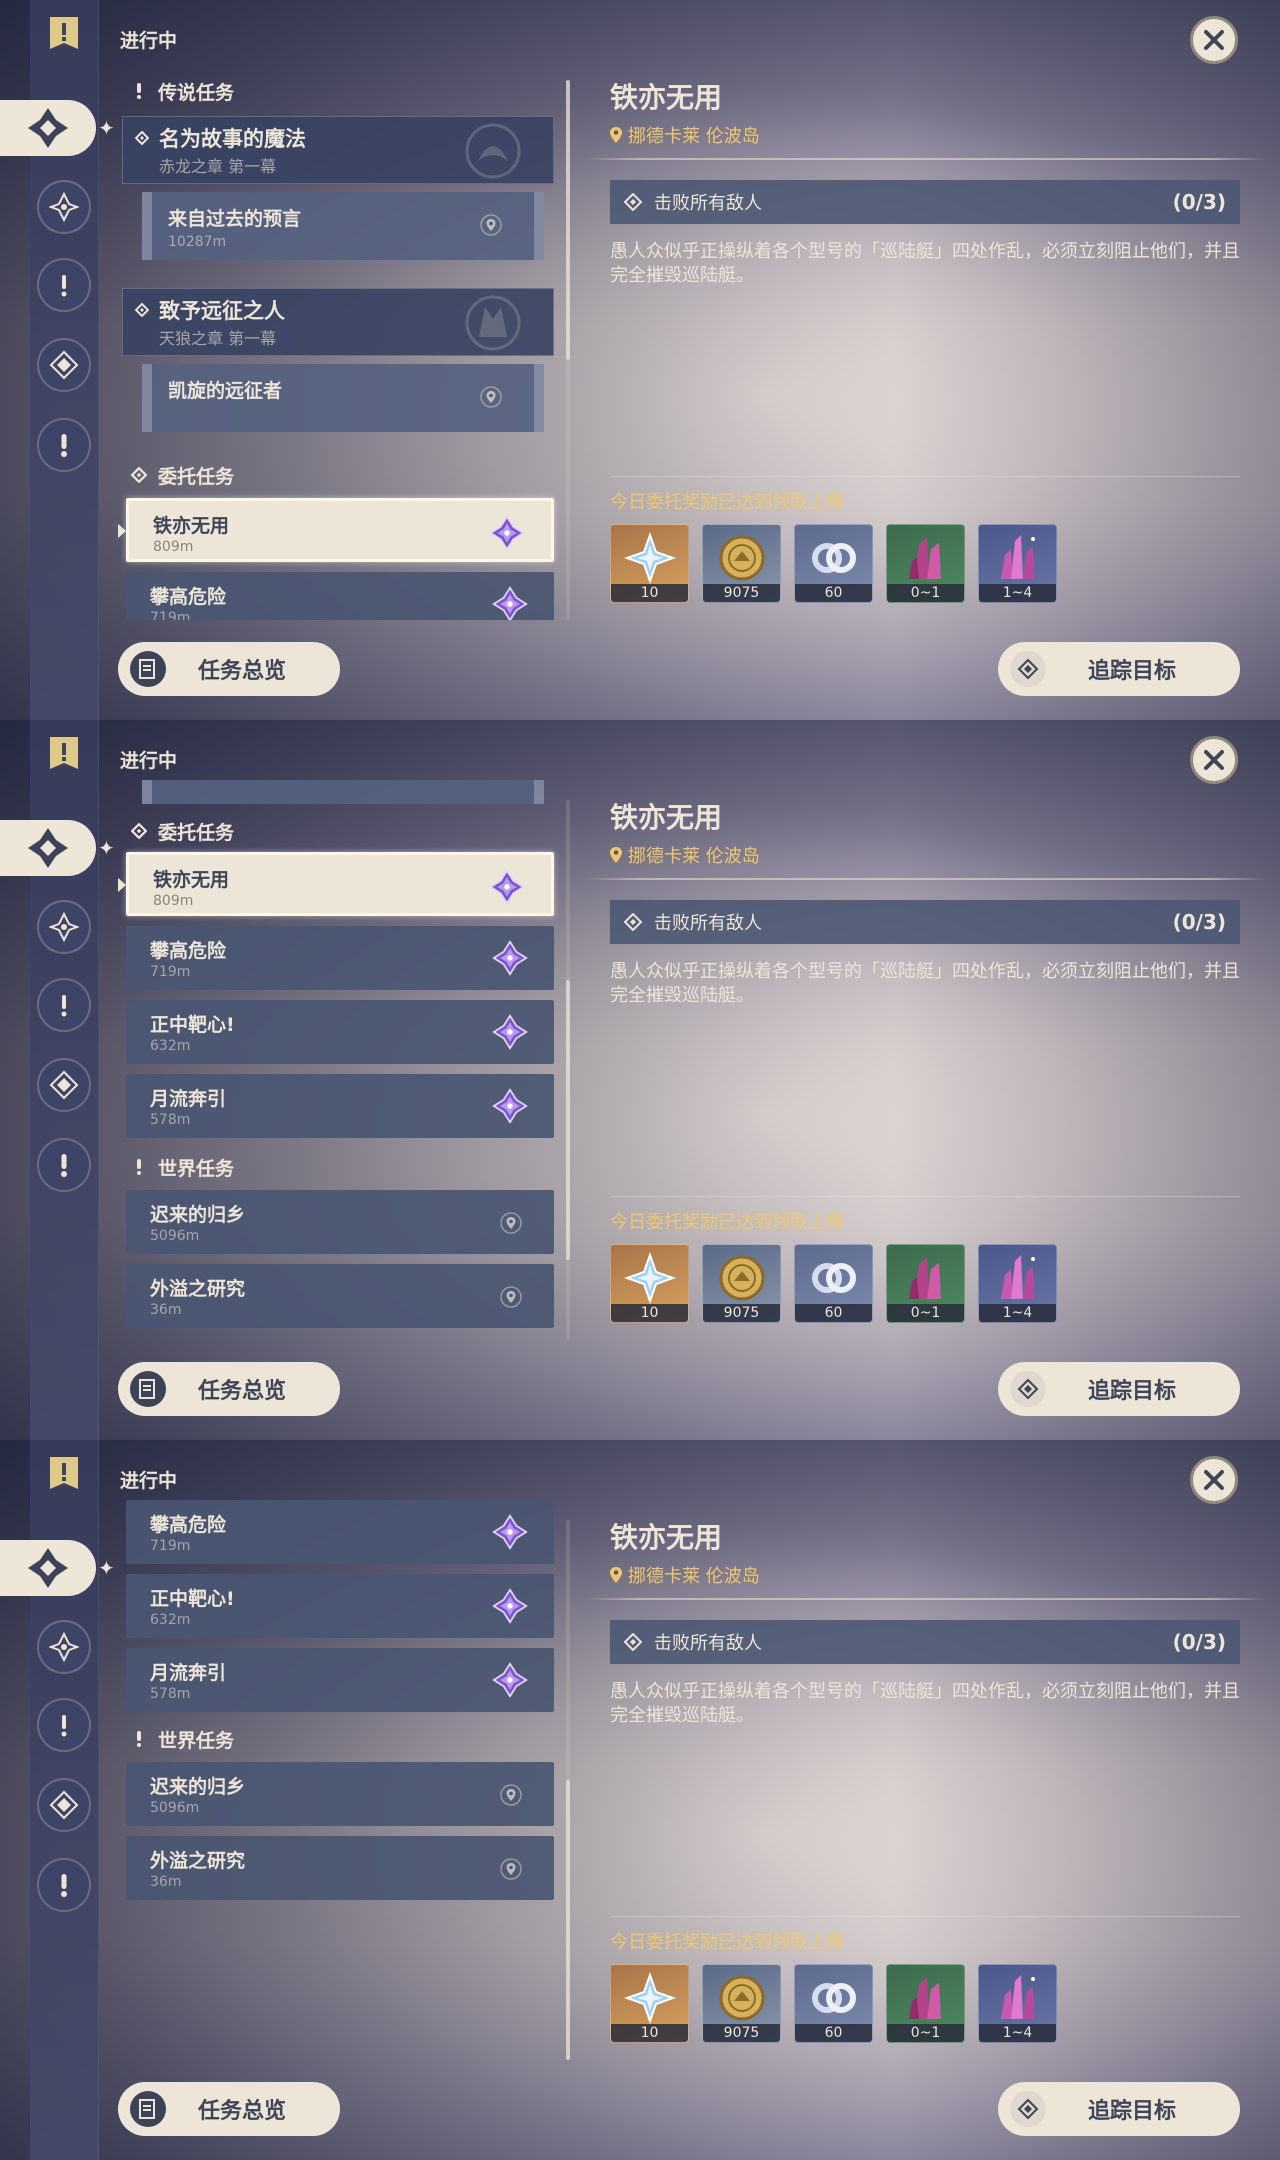 This screenshot has height=2160, width=1280. I want to click on legend-quest-card: 致予远征之人 天狼之章 第一幕, so click(338, 322).